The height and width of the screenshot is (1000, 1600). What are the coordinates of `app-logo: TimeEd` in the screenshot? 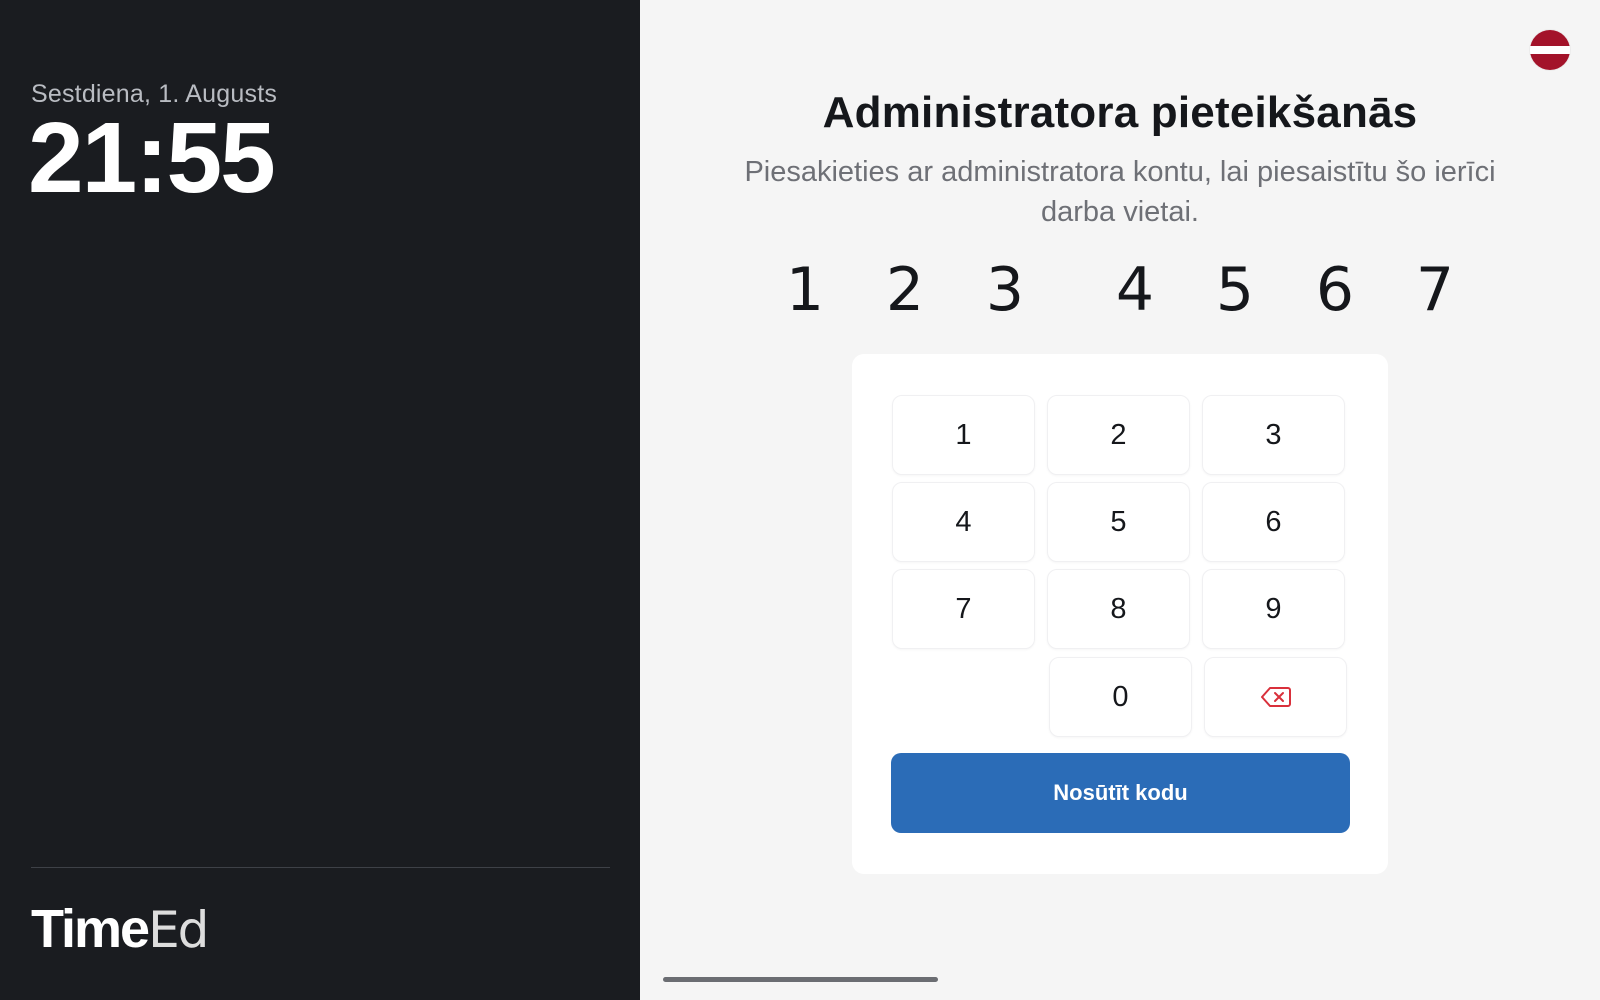 It's located at (120, 929).